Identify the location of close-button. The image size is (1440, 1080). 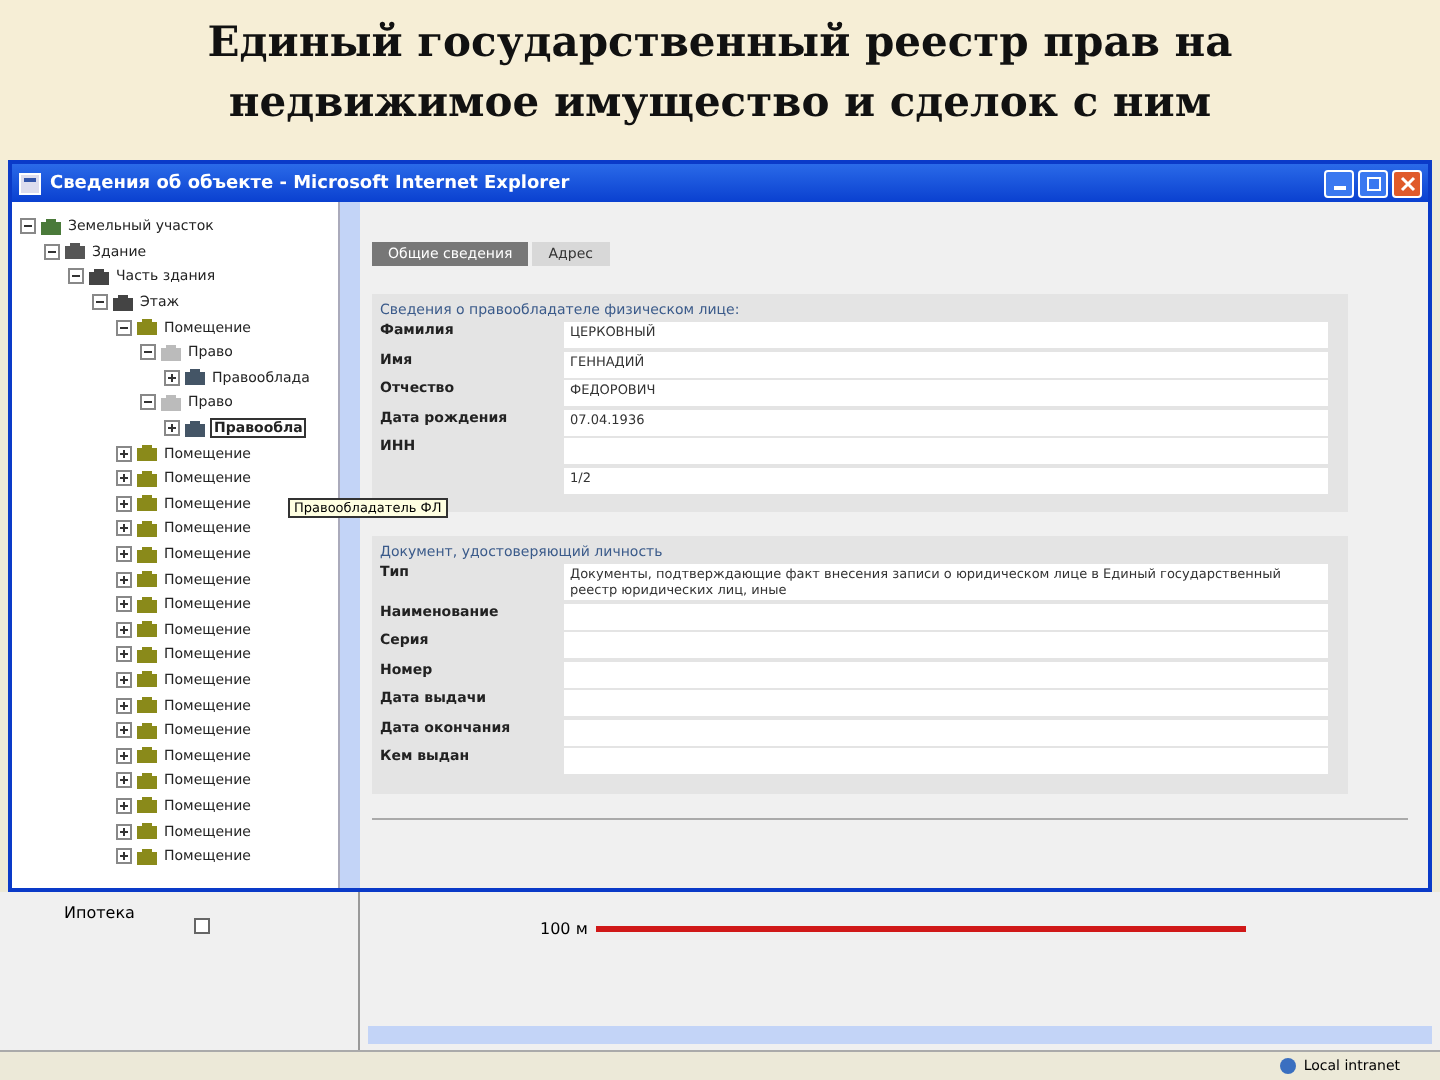
(1407, 183).